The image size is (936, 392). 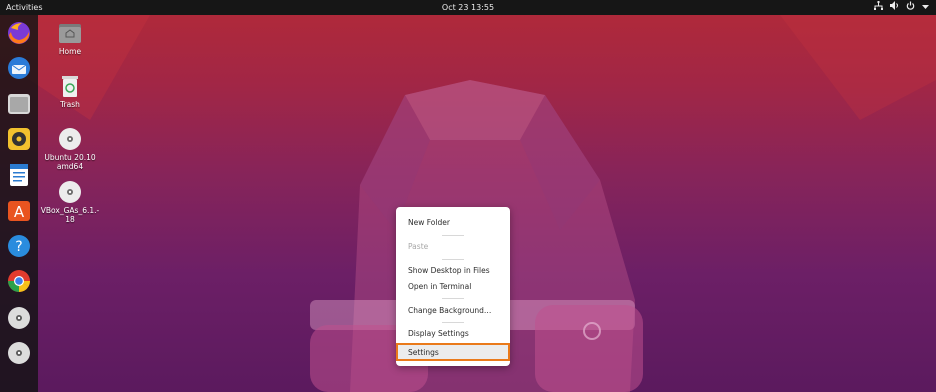 I want to click on desktop-icon-label: Home, so click(x=70, y=51).